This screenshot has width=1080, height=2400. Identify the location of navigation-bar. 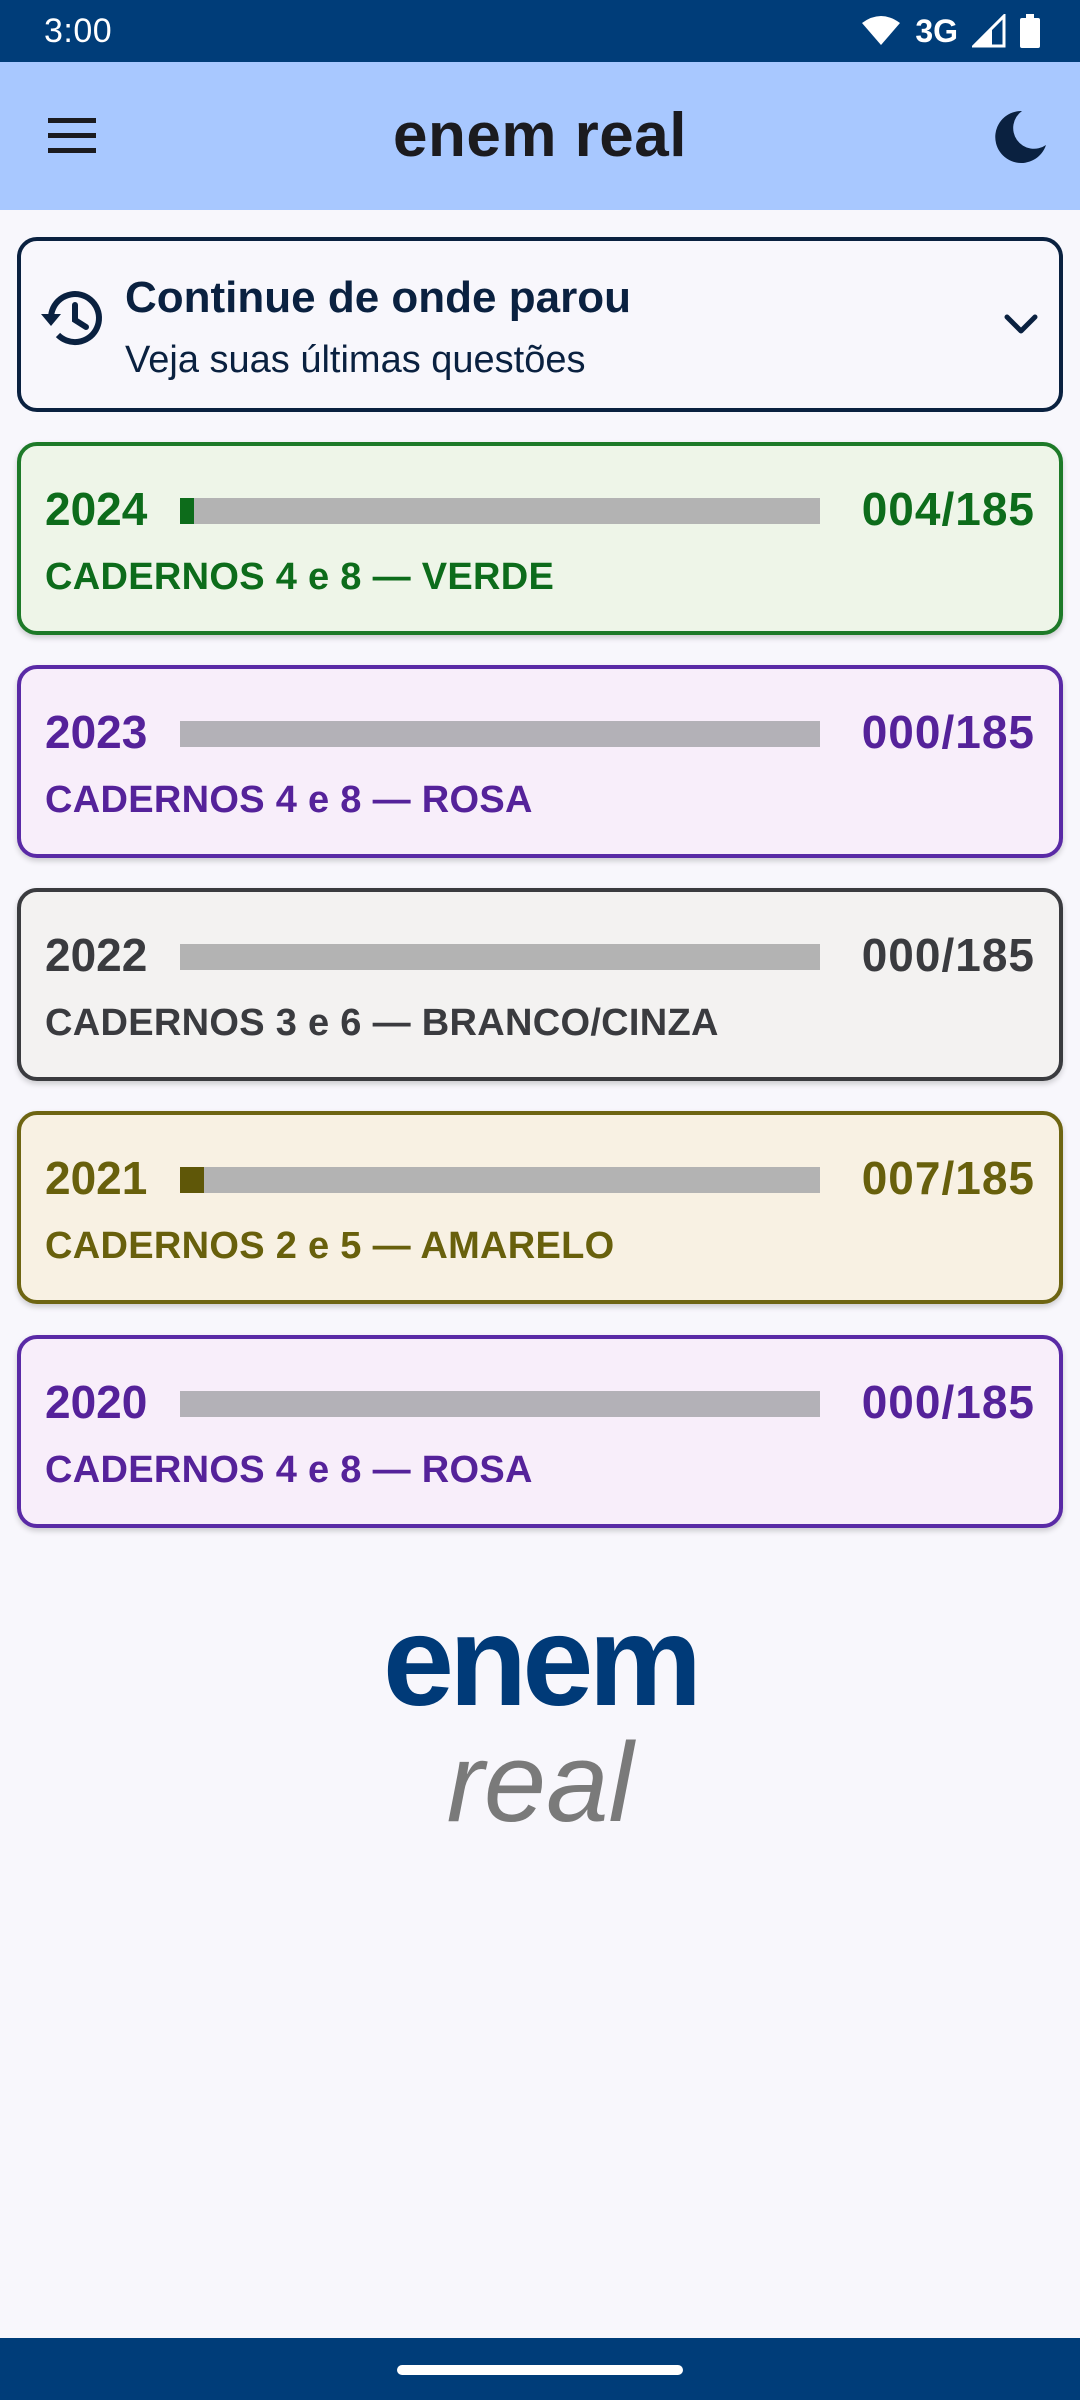
(540, 2369).